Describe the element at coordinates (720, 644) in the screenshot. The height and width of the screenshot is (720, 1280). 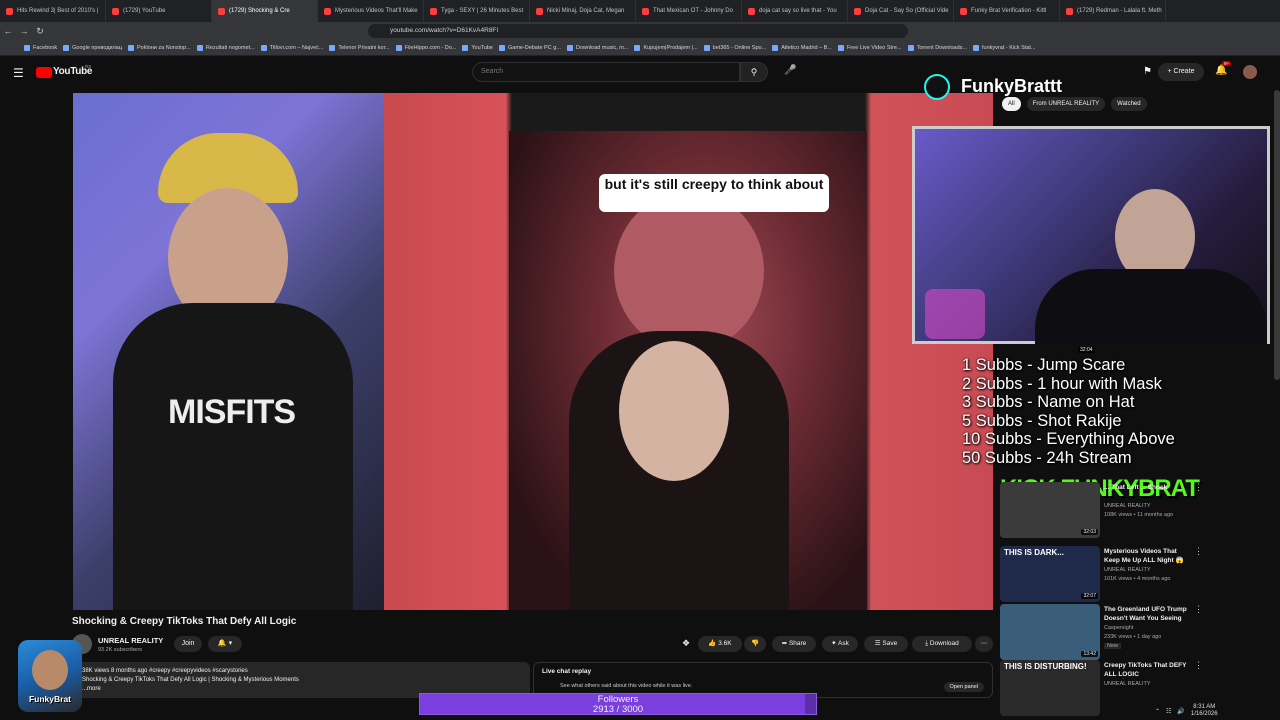
I see `like-button: 👍 3.6K` at that location.